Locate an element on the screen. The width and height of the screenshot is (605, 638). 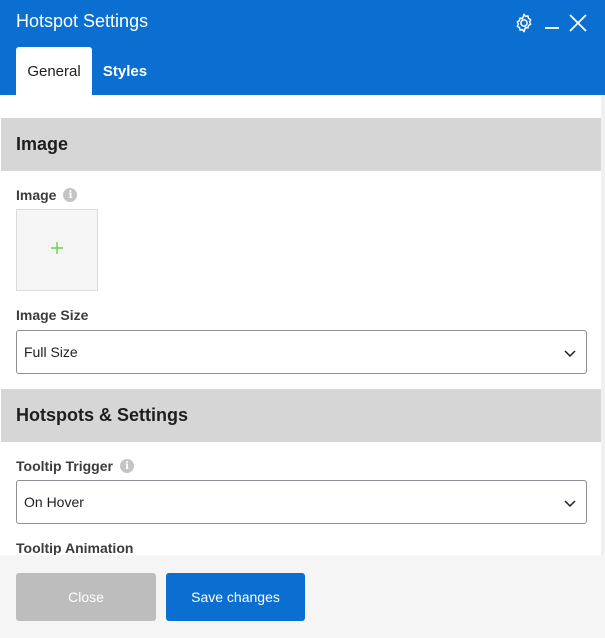
save-changes-button: Save changes is located at coordinates (235, 597).